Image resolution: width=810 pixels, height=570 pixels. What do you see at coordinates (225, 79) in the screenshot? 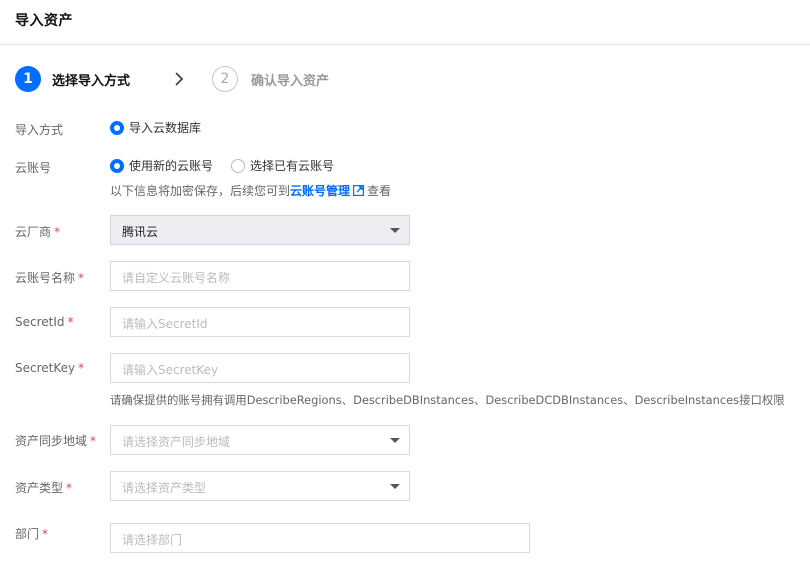
I see `step-2-indicator: 2` at bounding box center [225, 79].